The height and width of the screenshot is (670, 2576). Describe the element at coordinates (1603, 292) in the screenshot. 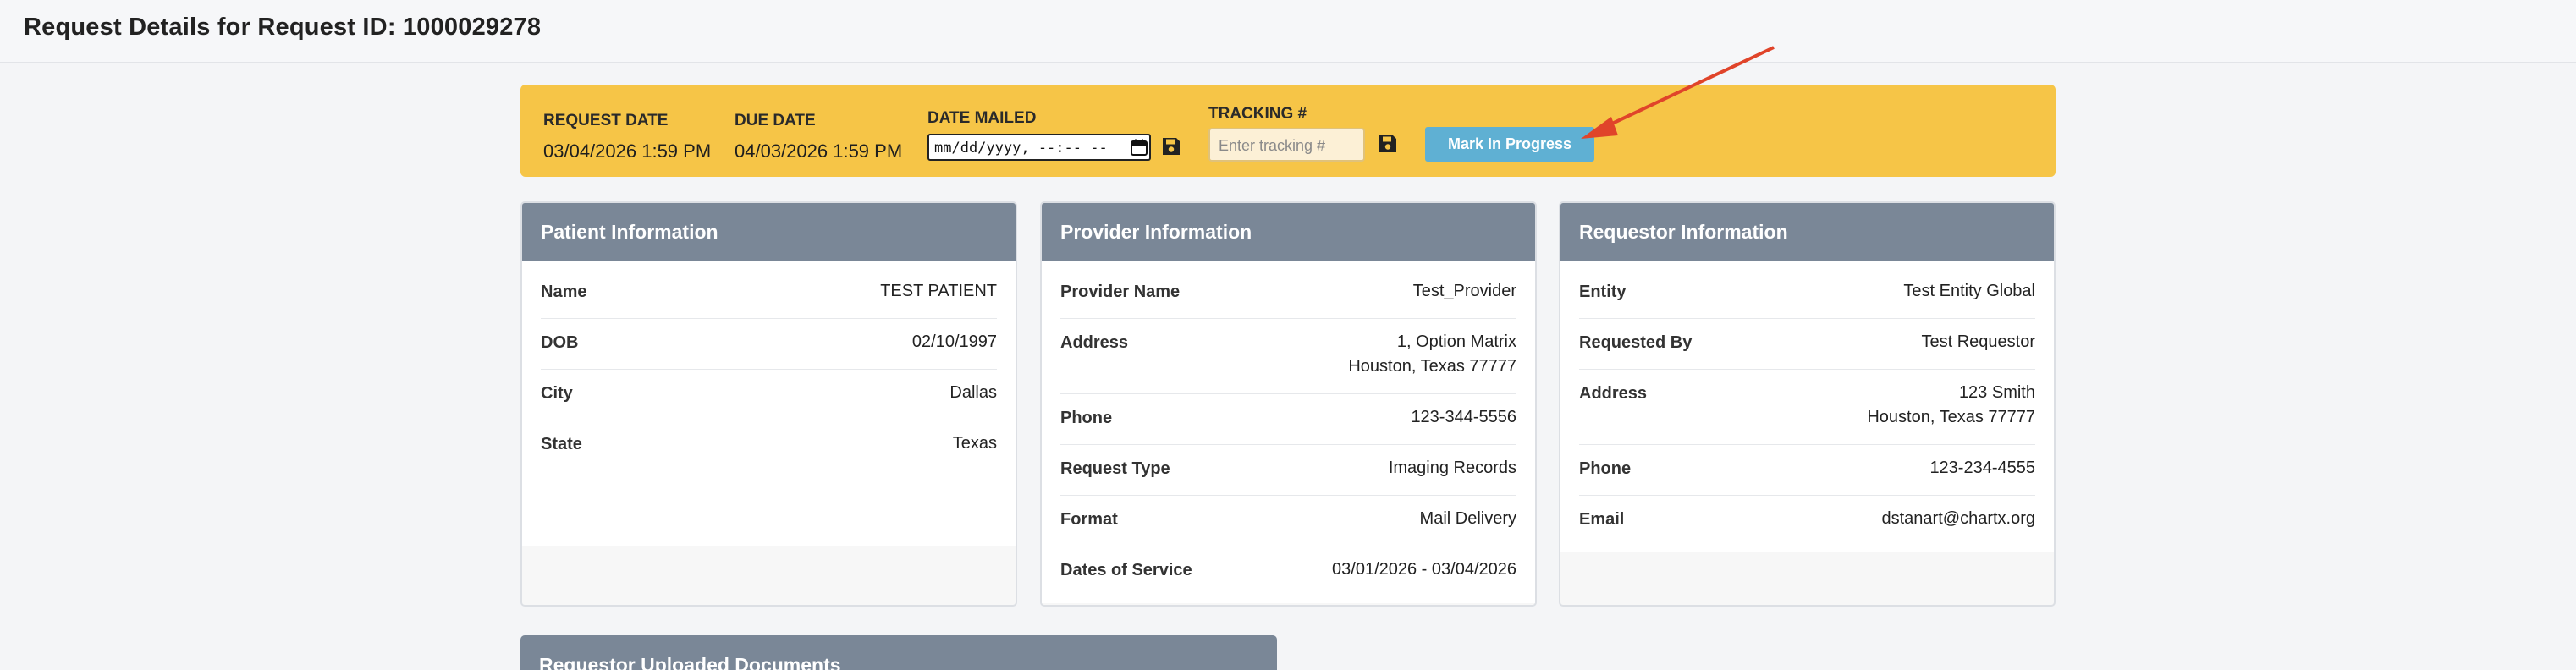

I see `row-label: Entity` at that location.